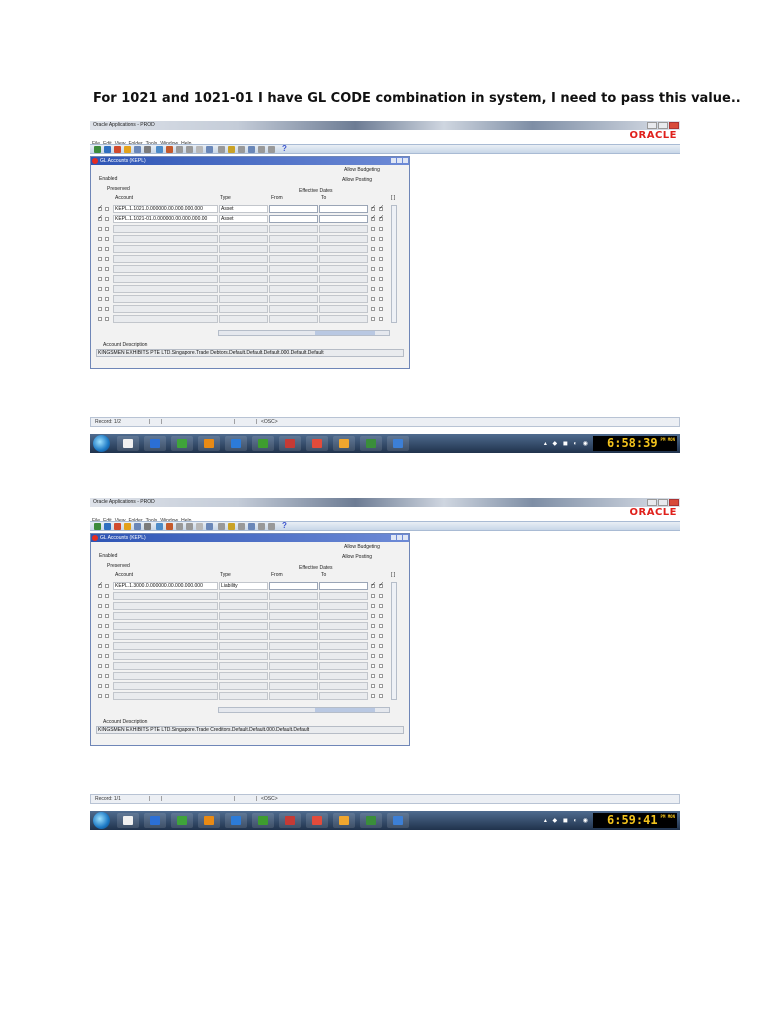 The height and width of the screenshot is (1024, 768). What do you see at coordinates (165, 586) in the screenshot?
I see `account-cell: KEPL.1.3000.0.000000.00.000.000.000` at bounding box center [165, 586].